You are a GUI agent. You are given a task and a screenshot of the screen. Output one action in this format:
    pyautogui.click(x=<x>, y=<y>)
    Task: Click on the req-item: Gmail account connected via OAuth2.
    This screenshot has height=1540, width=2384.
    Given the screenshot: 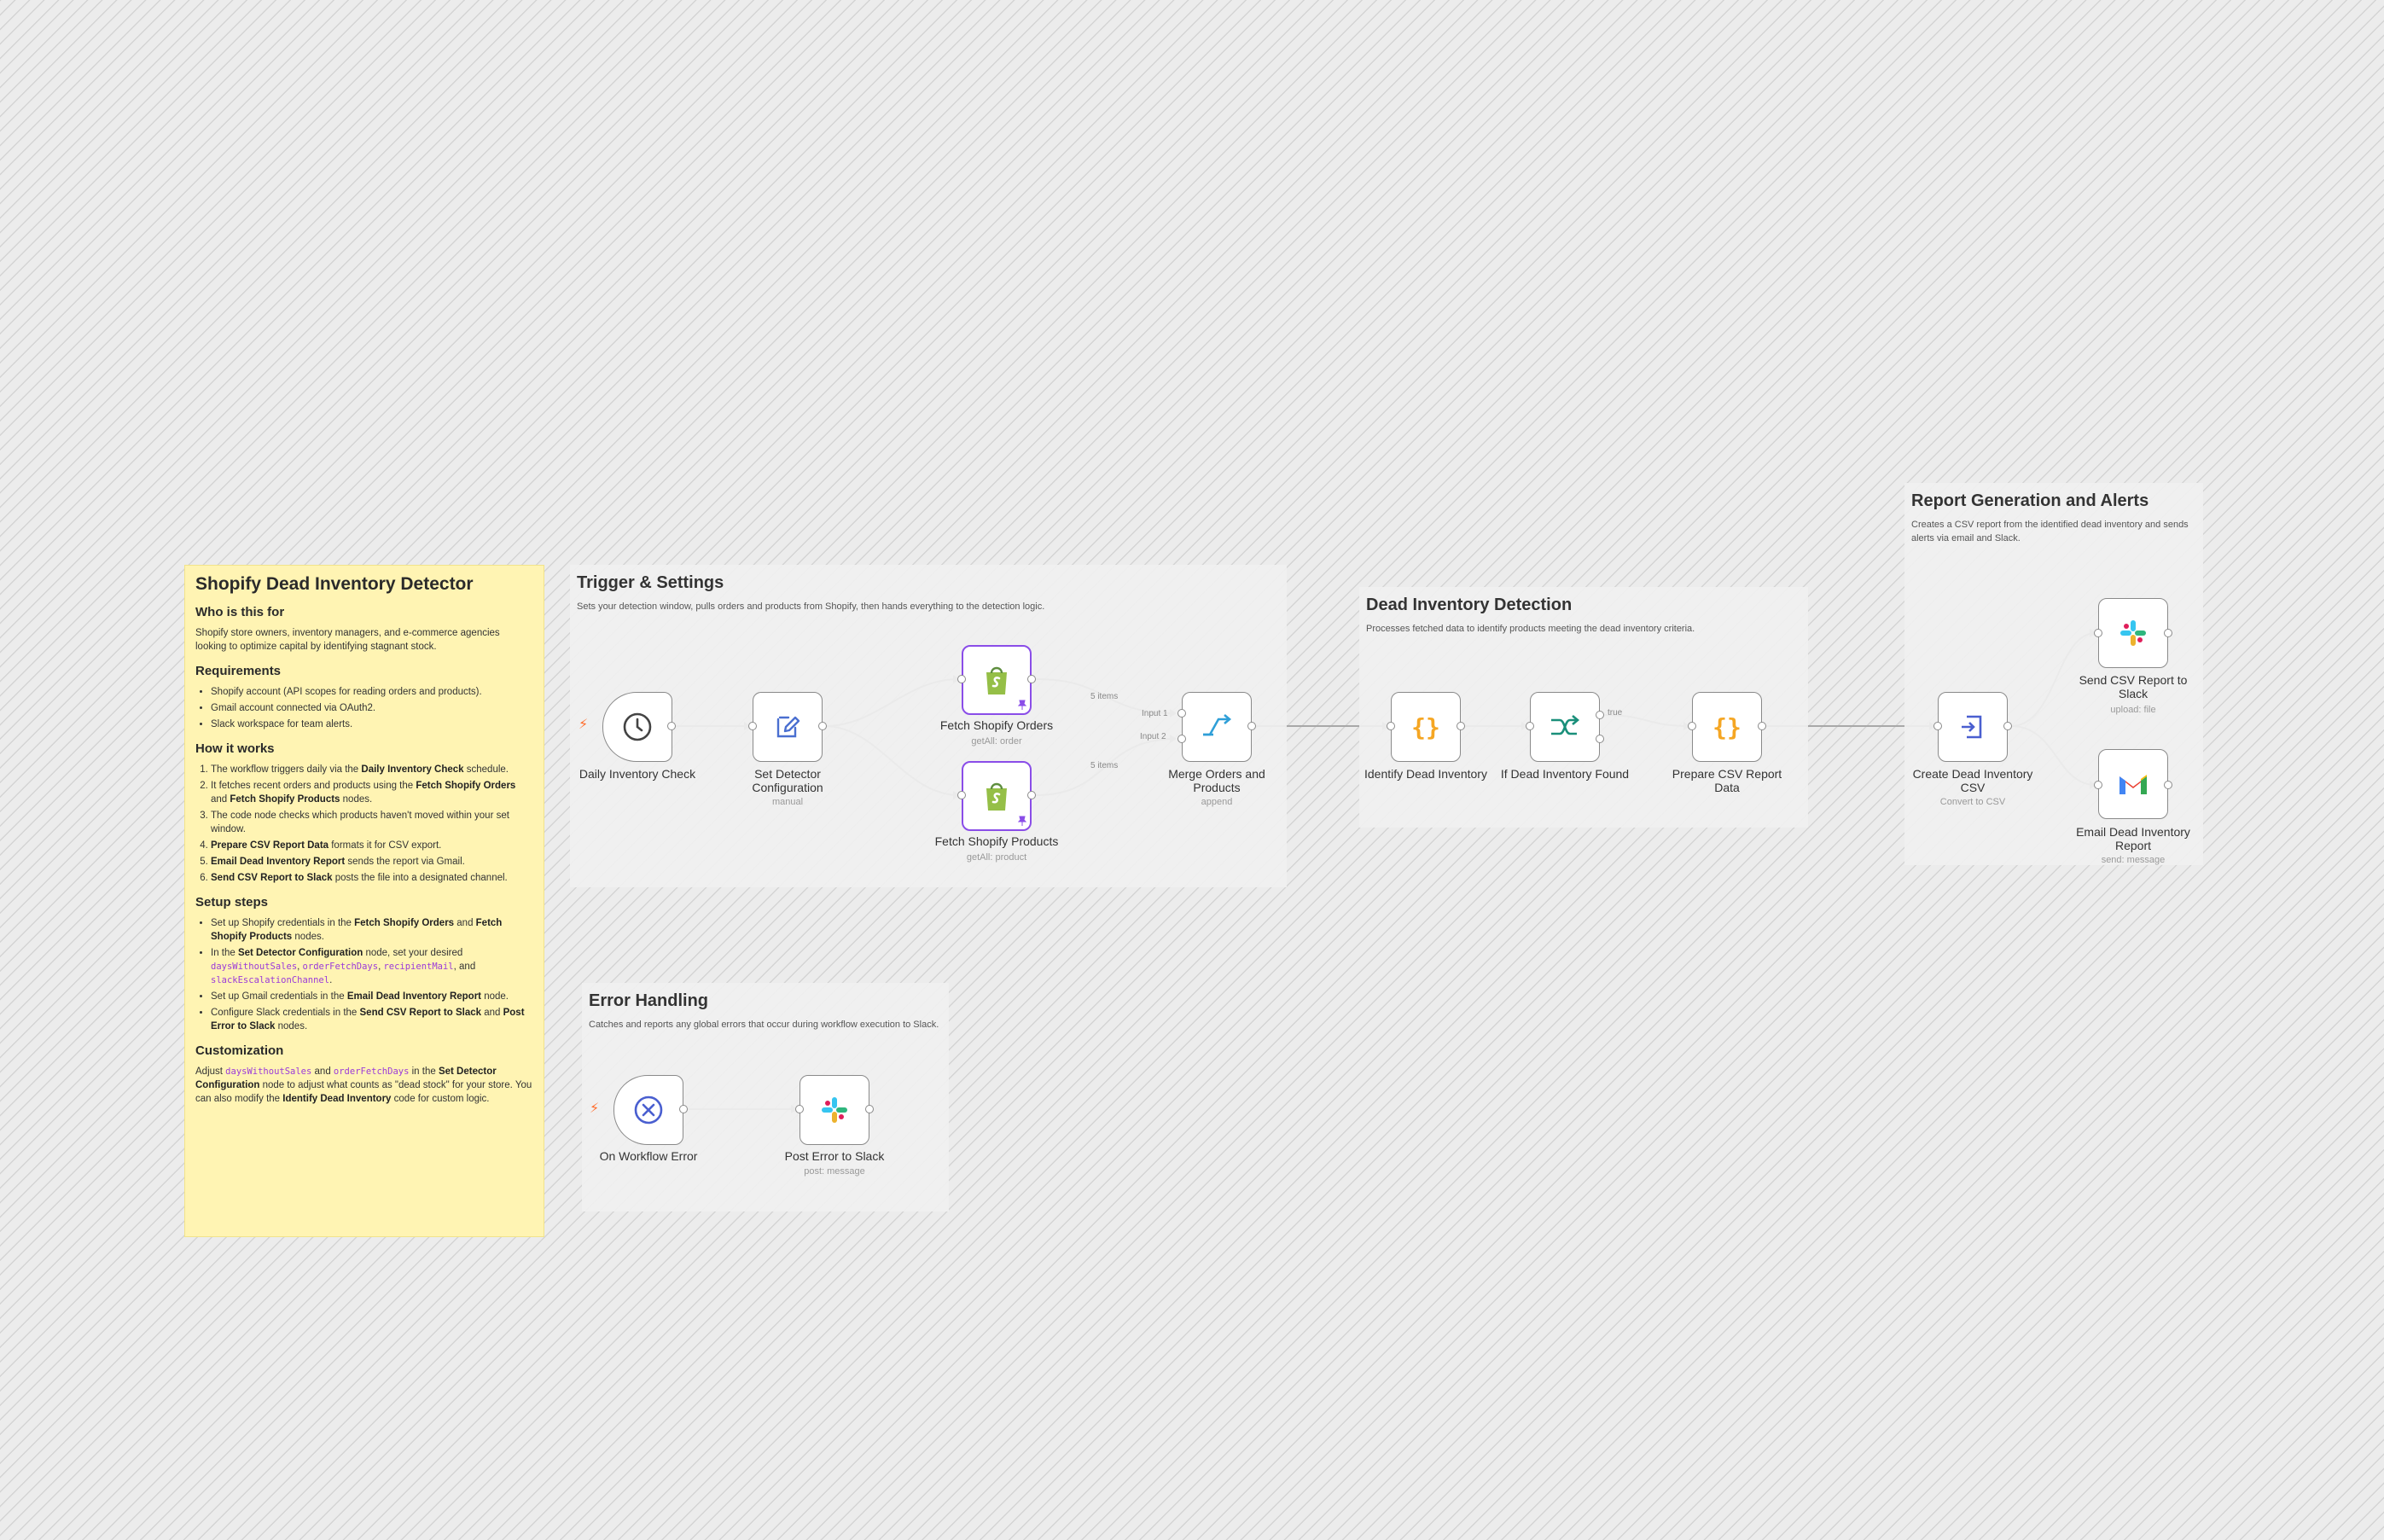 What is the action you would take?
    pyautogui.click(x=372, y=708)
    